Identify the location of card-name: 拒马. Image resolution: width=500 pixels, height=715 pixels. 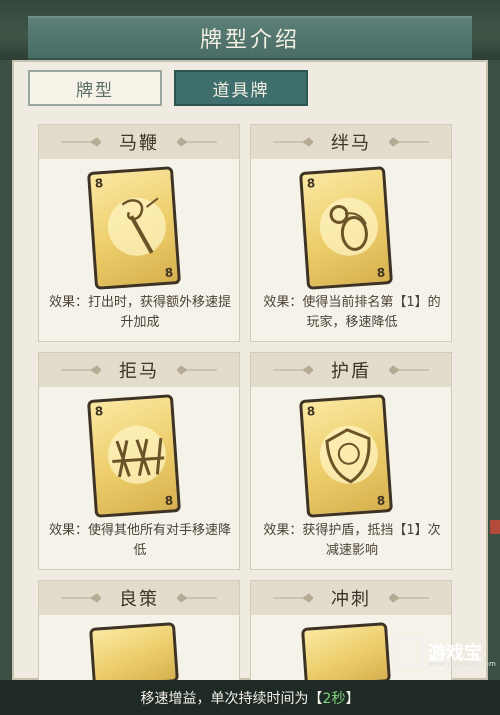
(139, 371).